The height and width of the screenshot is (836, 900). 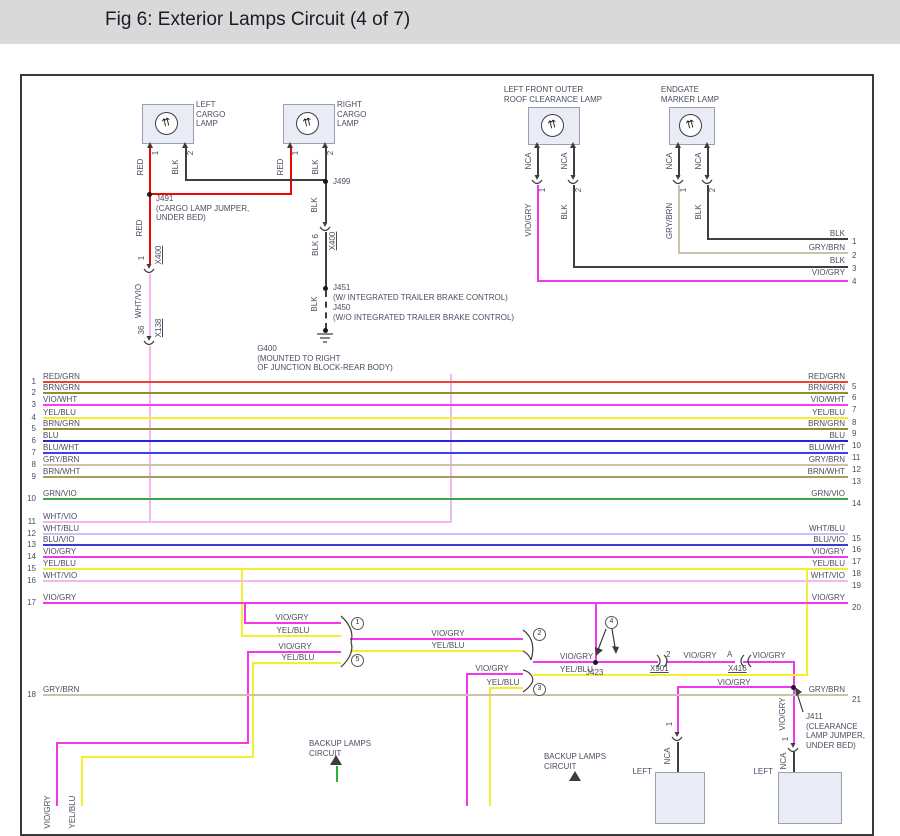 I want to click on diagram-label: X138, so click(x=158, y=328).